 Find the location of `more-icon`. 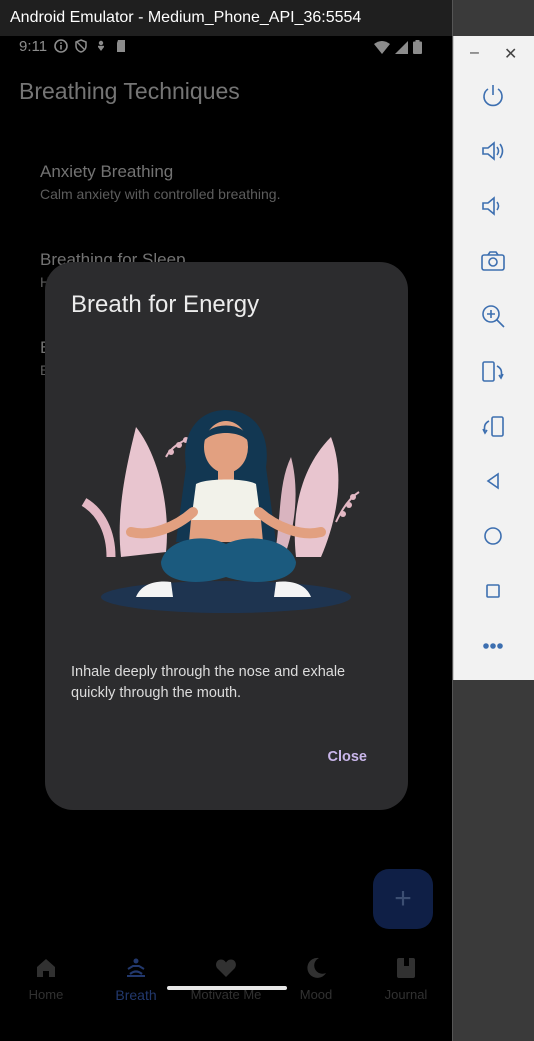

more-icon is located at coordinates (493, 646).